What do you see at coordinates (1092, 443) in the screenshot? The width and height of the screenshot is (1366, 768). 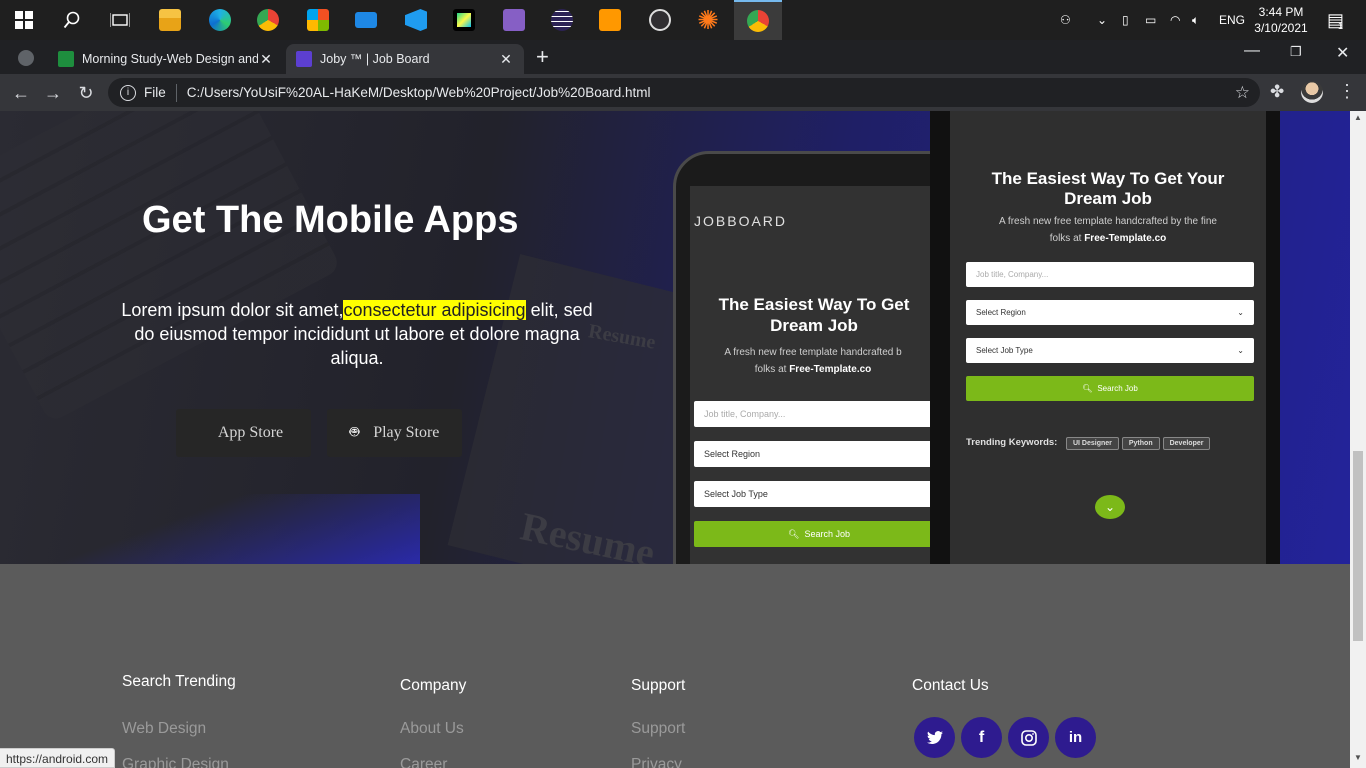 I see `keyword-tag: UI Designer` at bounding box center [1092, 443].